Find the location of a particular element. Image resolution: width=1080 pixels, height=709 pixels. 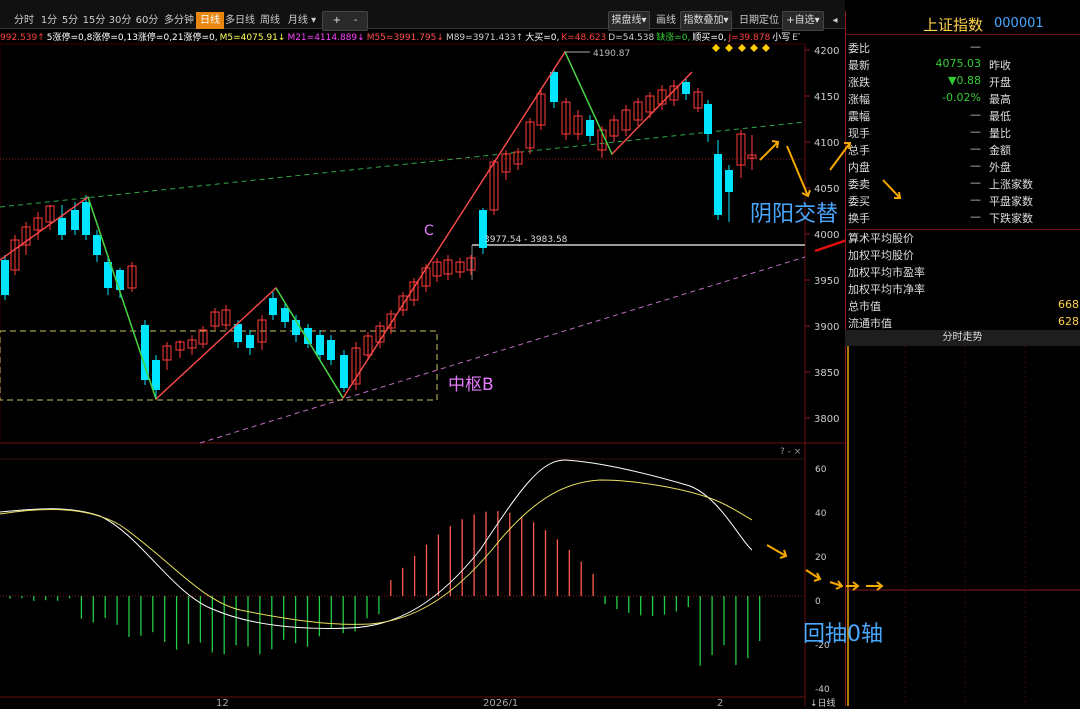

watchlist-label: +自选 is located at coordinates (800, 20).